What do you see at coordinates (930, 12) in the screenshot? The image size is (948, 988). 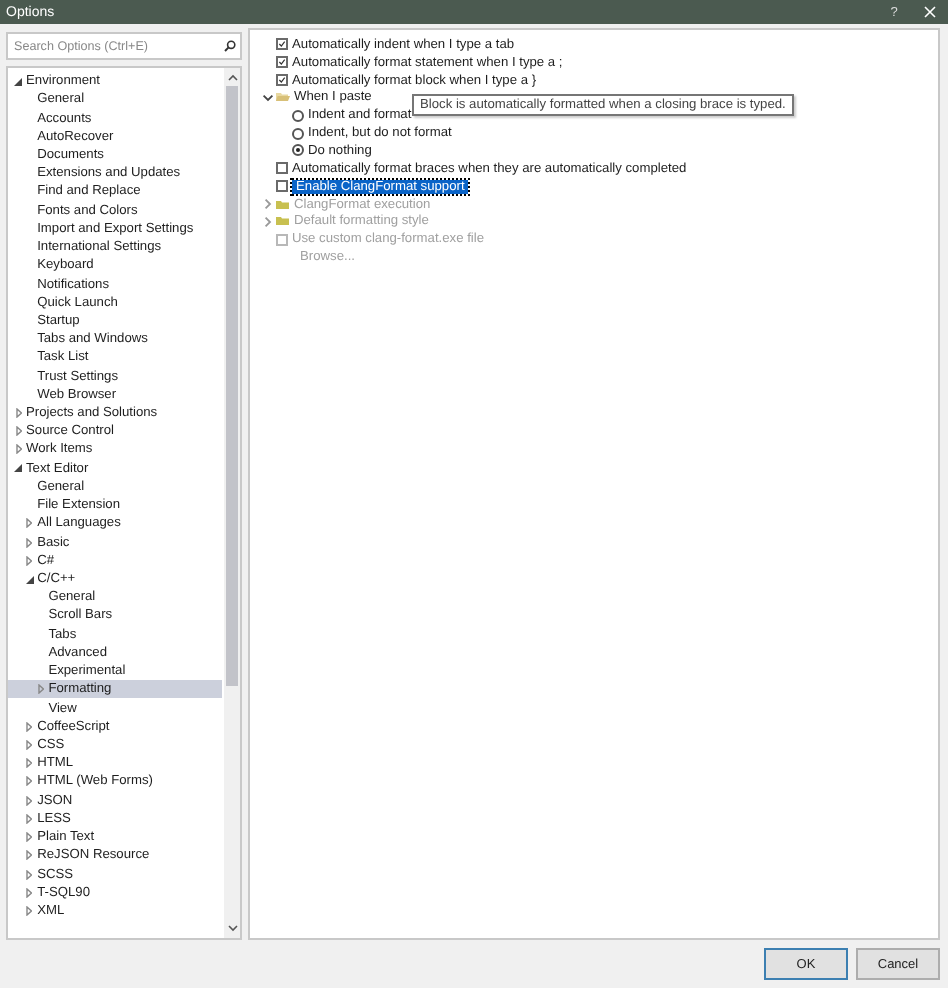 I see `close-icon` at bounding box center [930, 12].